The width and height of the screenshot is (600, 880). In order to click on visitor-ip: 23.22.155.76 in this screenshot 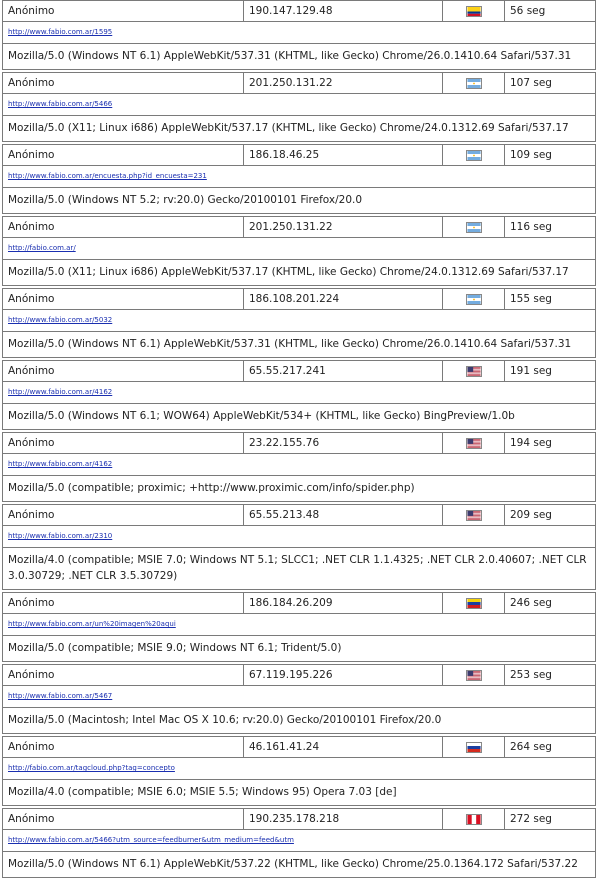, I will do `click(343, 443)`.